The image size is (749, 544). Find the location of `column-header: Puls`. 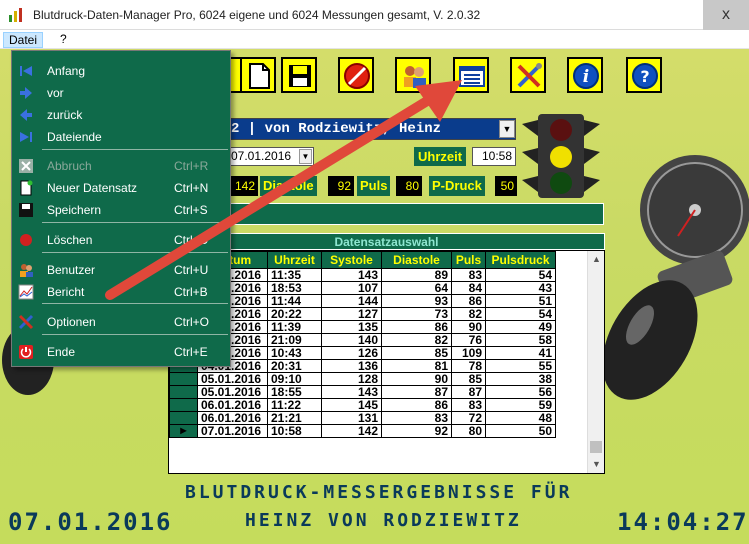

column-header: Puls is located at coordinates (468, 260).